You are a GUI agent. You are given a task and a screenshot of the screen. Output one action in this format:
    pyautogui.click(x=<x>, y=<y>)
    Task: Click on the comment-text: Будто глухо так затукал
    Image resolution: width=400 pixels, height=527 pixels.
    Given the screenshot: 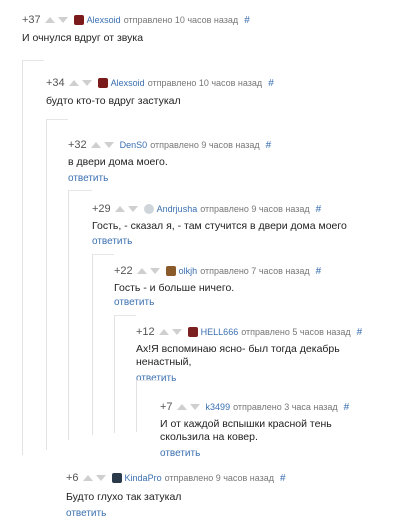 What is the action you would take?
    pyautogui.click(x=124, y=497)
    